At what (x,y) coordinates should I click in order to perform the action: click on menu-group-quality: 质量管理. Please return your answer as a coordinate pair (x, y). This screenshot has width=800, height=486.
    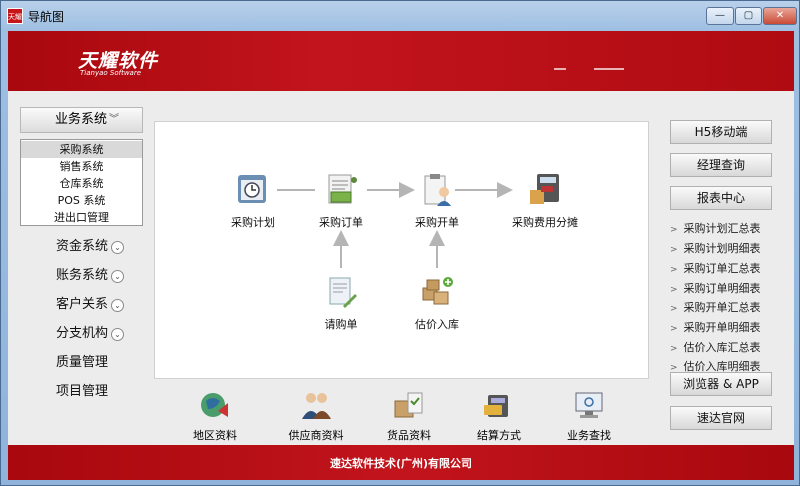
    Looking at the image, I should click on (82, 363).